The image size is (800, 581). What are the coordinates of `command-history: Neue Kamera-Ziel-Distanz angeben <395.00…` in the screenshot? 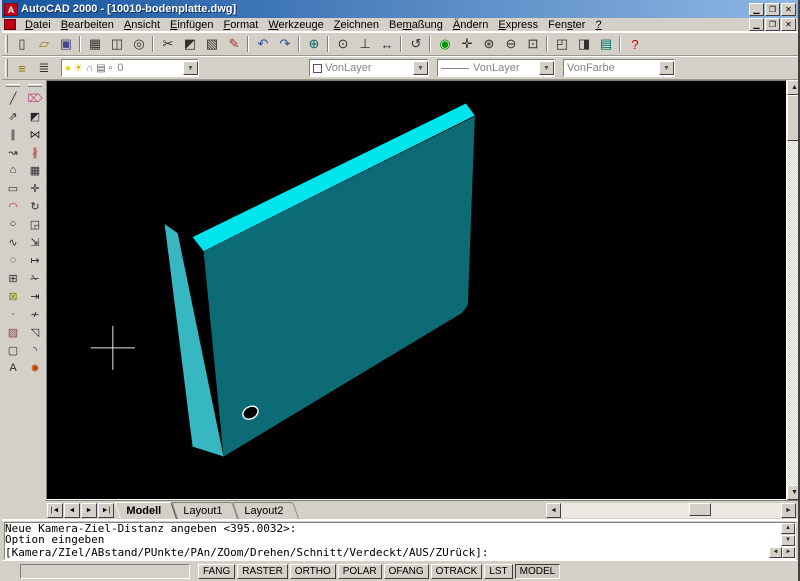 It's located at (400, 534).